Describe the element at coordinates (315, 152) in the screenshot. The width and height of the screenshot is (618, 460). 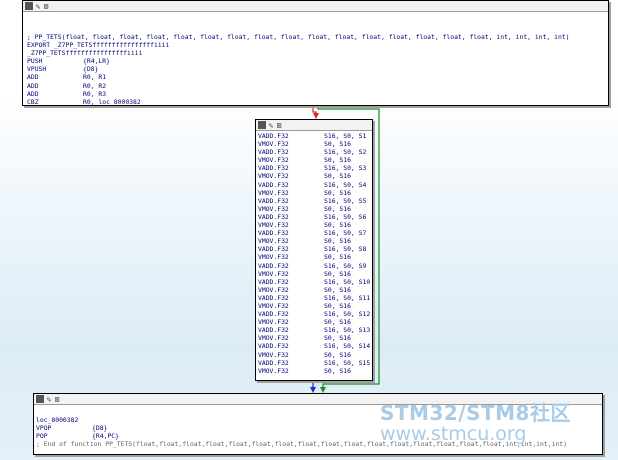
I see `instruction-line: VADD.F32 S16, S0, S2` at that location.